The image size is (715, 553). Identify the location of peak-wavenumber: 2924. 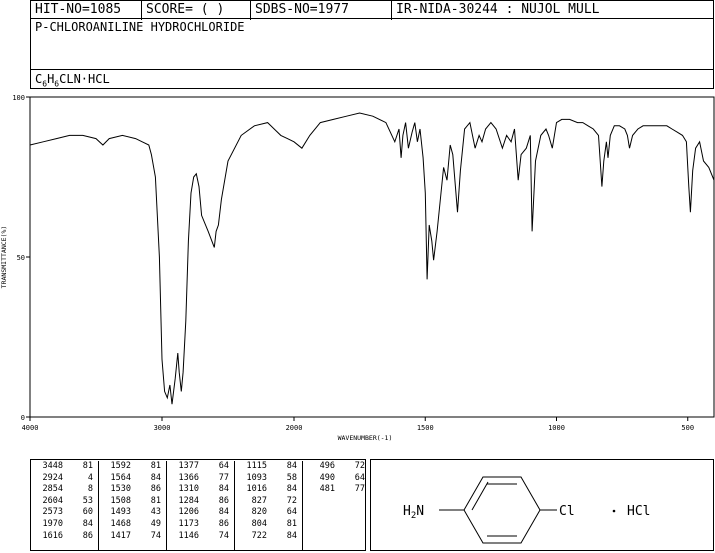
(52, 477).